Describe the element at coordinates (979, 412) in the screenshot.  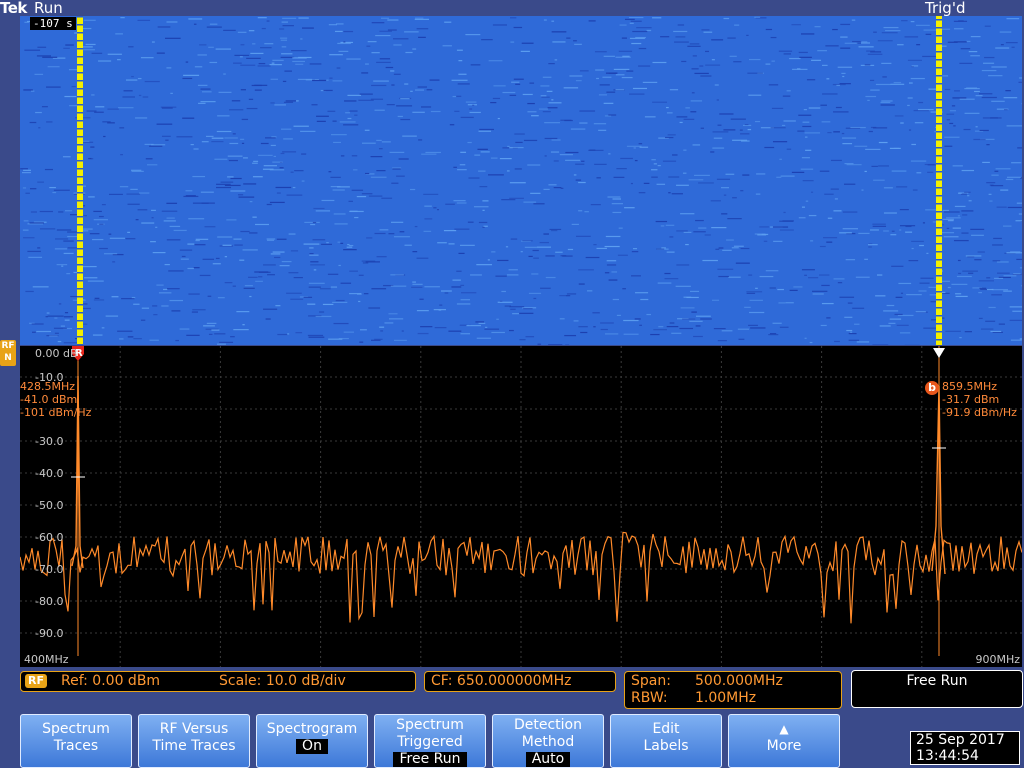
I see `marker-b-density: -91.9 dBm/Hz` at that location.